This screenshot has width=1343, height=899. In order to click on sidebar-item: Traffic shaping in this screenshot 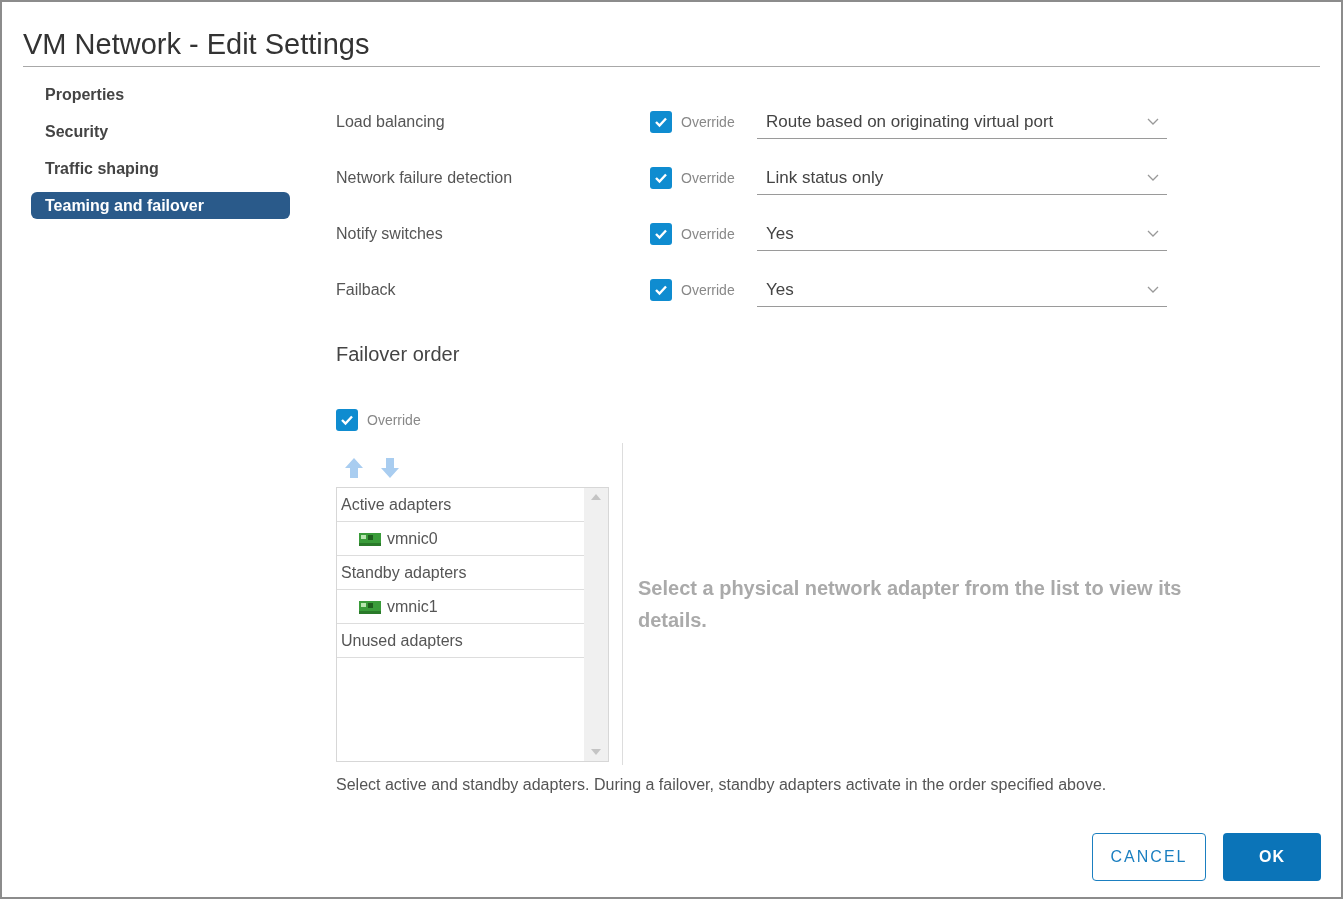, I will do `click(160, 168)`.